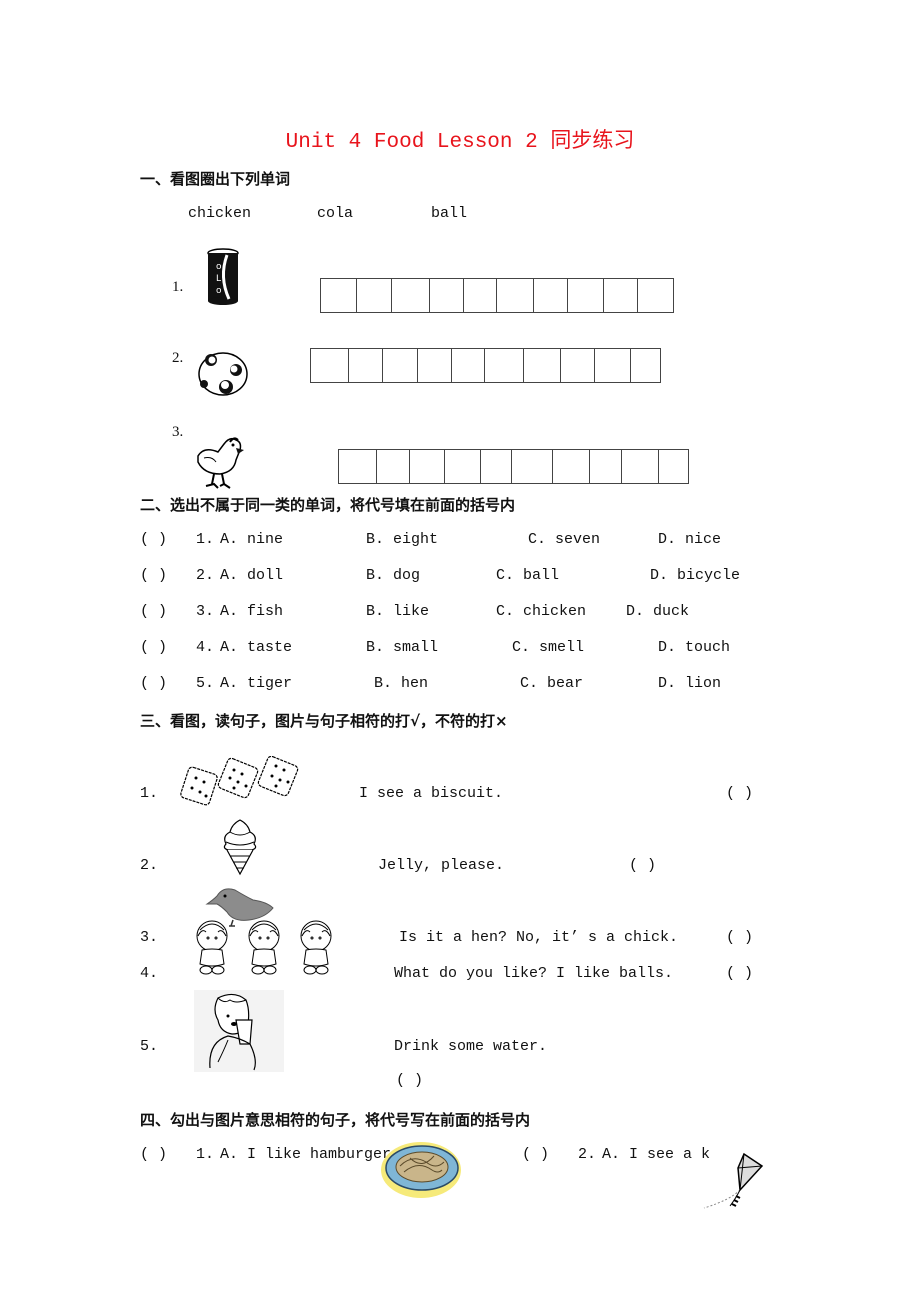 This screenshot has width=920, height=1302. I want to click on sentence: I see a biscuit., so click(431, 793).